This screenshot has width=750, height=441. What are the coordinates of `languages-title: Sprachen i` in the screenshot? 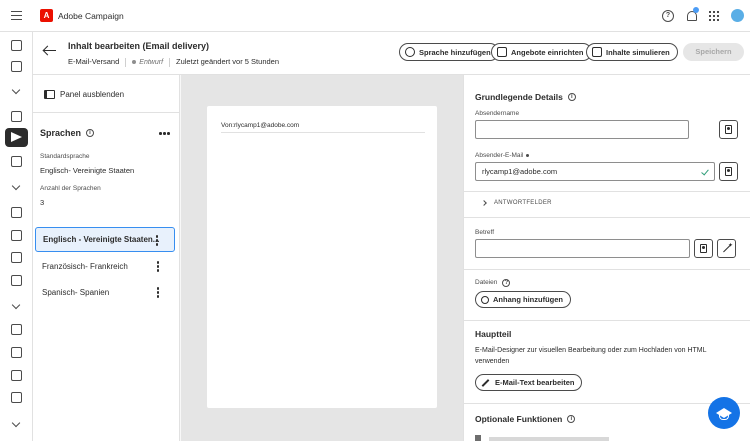 It's located at (67, 133).